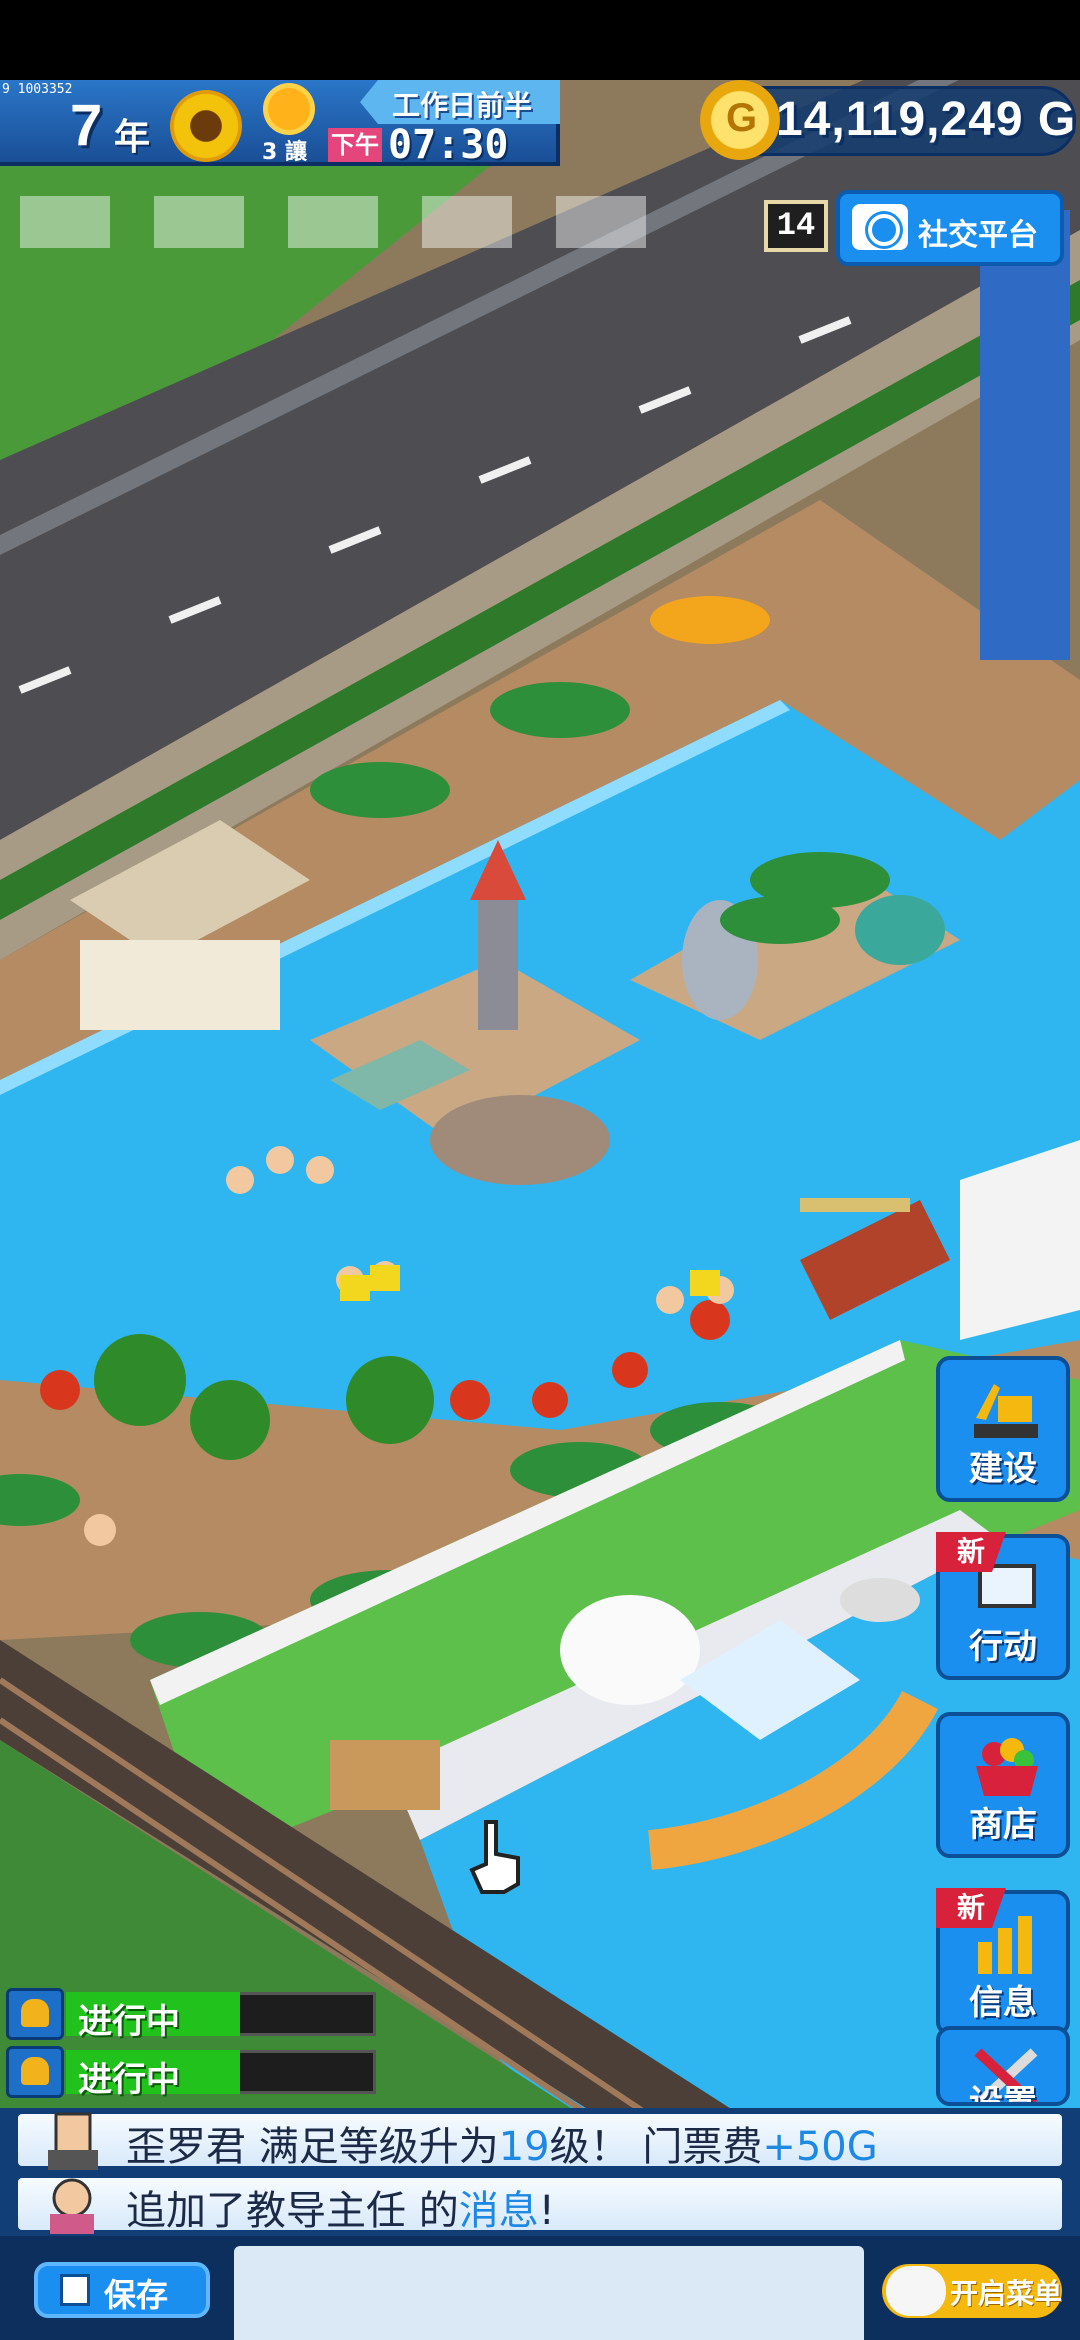 Image resolution: width=1080 pixels, height=2340 pixels. Describe the element at coordinates (206, 126) in the screenshot. I see `sunflower-season-icon` at that location.